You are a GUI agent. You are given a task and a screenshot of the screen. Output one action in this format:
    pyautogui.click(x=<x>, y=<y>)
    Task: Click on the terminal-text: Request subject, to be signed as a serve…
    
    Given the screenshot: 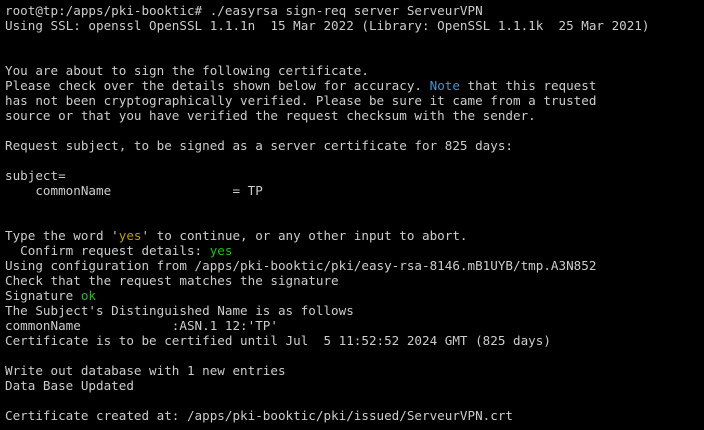 What is the action you would take?
    pyautogui.click(x=259, y=145)
    